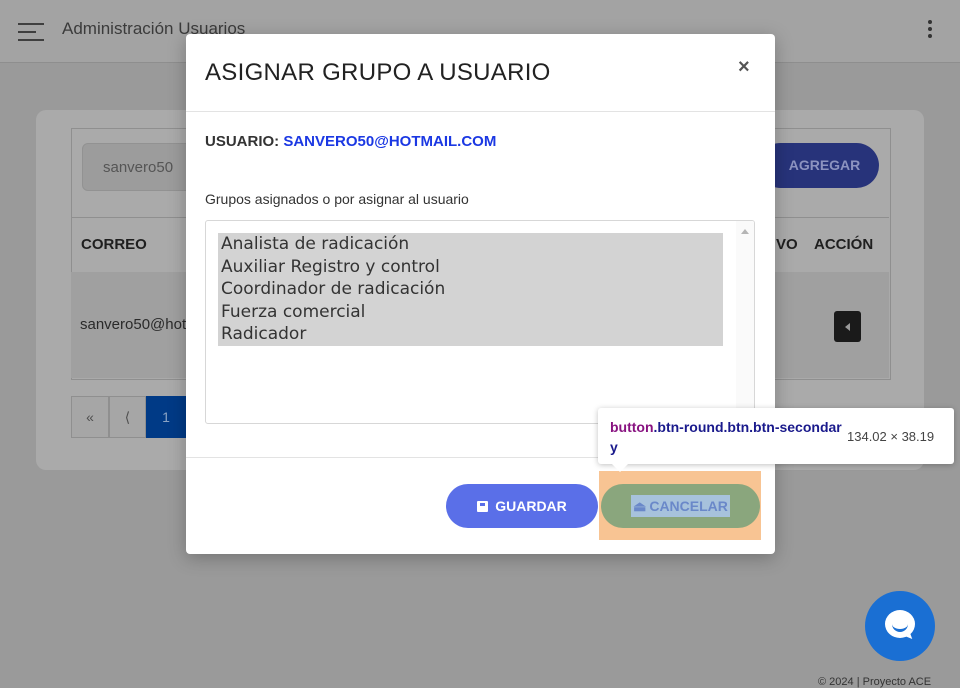 Image resolution: width=960 pixels, height=688 pixels. Describe the element at coordinates (787, 244) in the screenshot. I see `column-header-activo: VO` at that location.